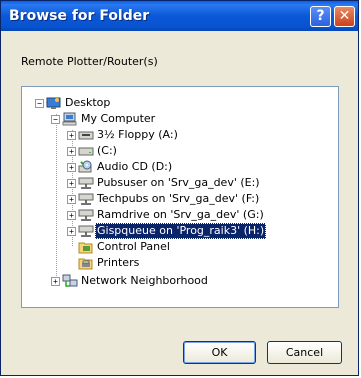 The image size is (361, 378). Describe the element at coordinates (304, 352) in the screenshot. I see `cancel-button: Cancel` at that location.